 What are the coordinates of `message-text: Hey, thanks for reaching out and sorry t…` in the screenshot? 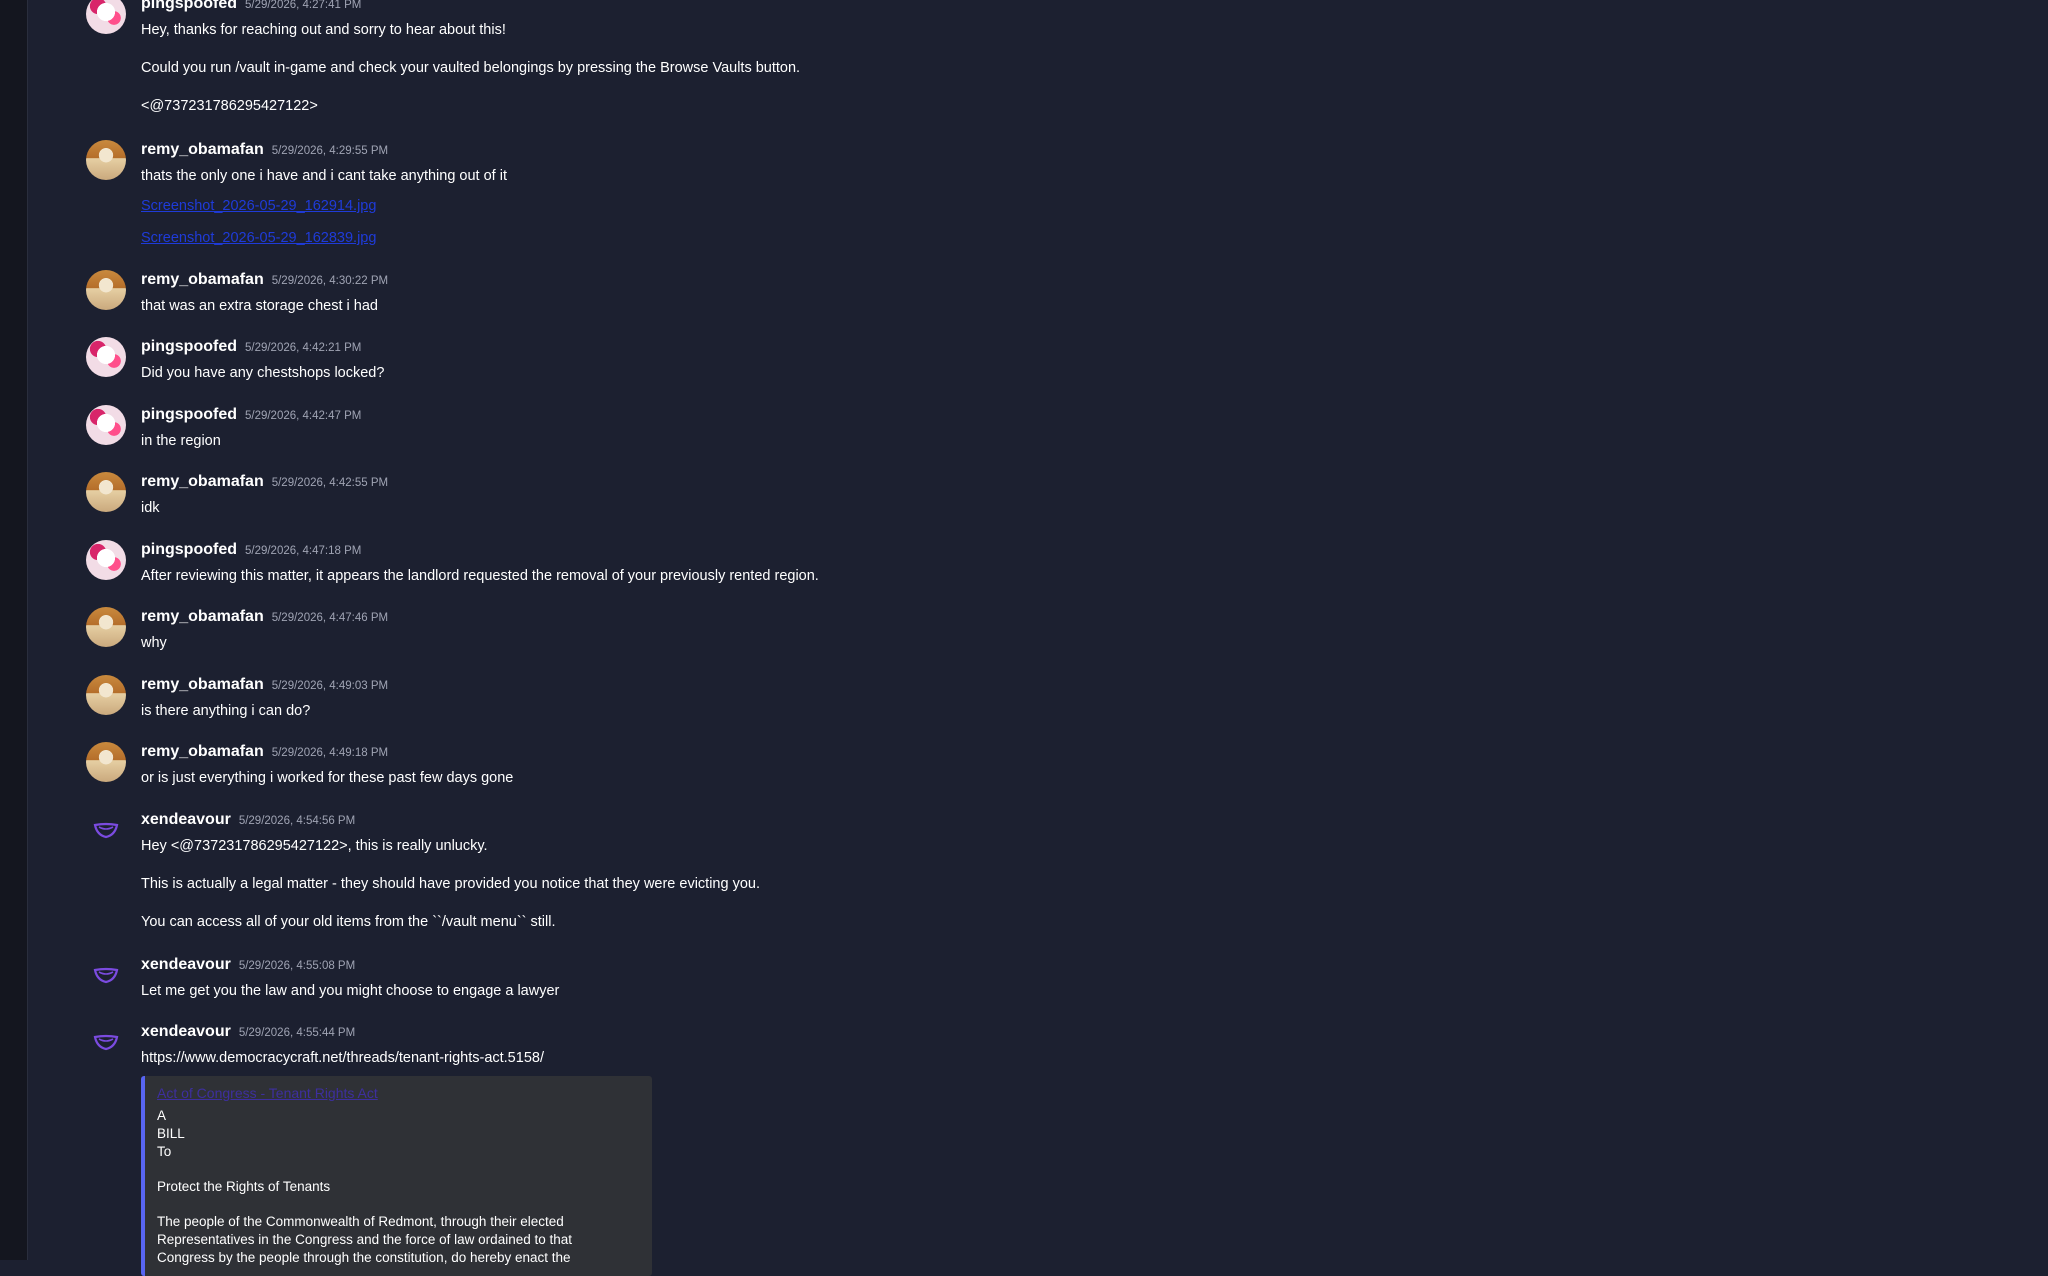 It's located at (323, 30).